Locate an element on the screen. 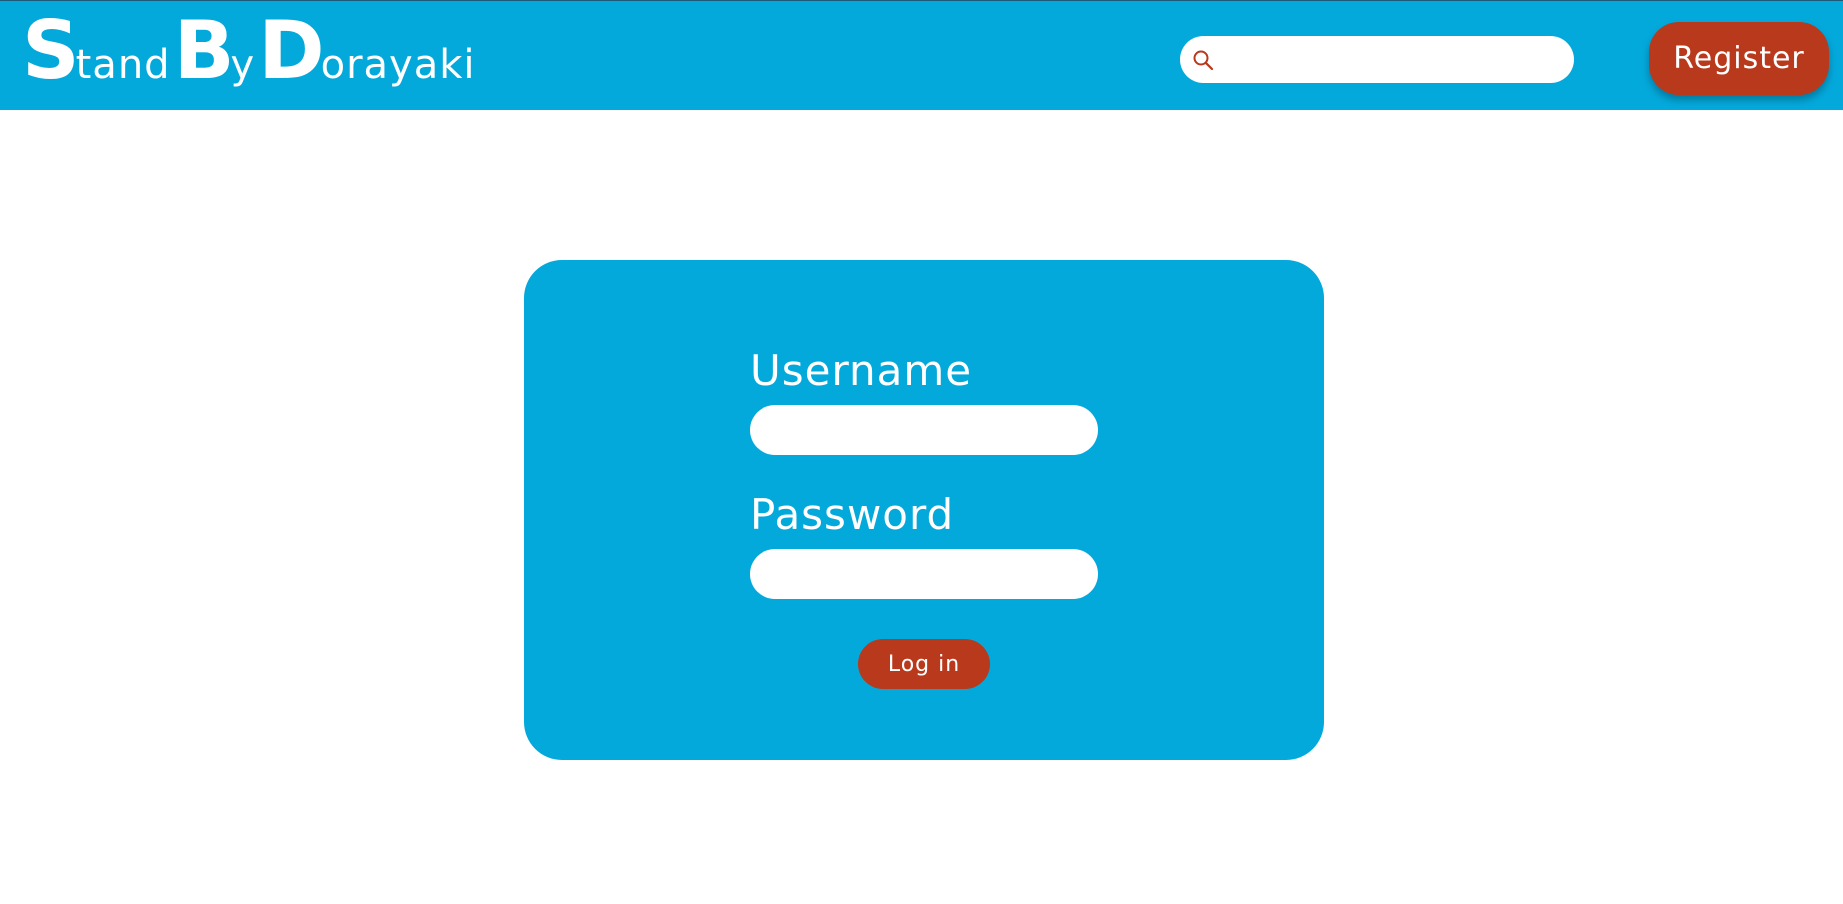 The image size is (1843, 904). password-label: Password is located at coordinates (852, 514).